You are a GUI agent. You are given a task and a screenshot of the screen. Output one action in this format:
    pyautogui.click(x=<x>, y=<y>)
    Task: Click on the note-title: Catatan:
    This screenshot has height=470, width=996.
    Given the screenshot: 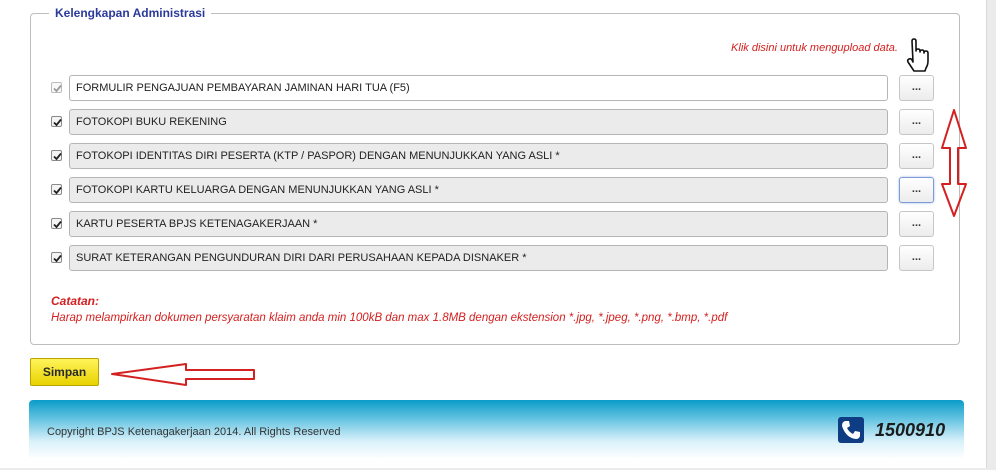 What is the action you would take?
    pyautogui.click(x=75, y=301)
    